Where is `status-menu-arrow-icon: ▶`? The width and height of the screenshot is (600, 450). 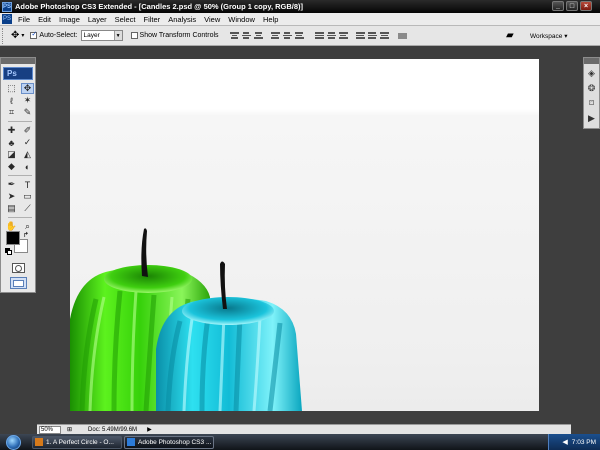 status-menu-arrow-icon: ▶ is located at coordinates (149, 429).